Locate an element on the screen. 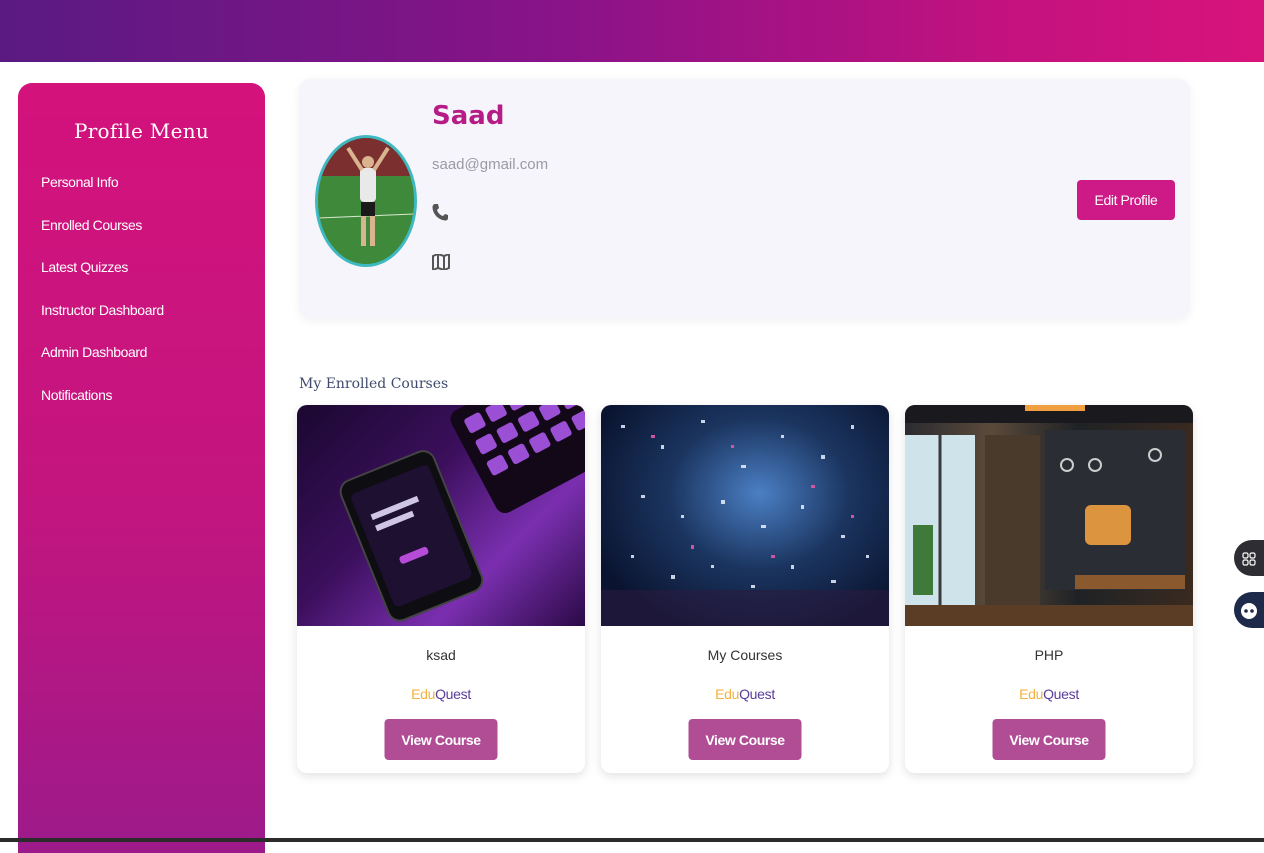  grid-icon is located at coordinates (1249, 558).